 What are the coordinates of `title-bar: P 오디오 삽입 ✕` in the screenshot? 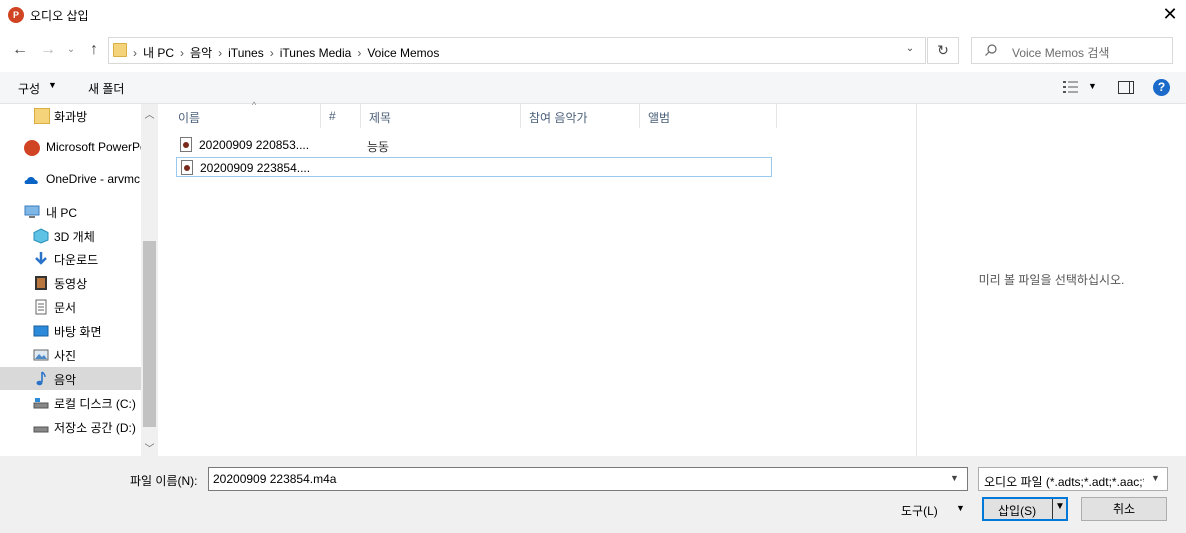 It's located at (593, 15).